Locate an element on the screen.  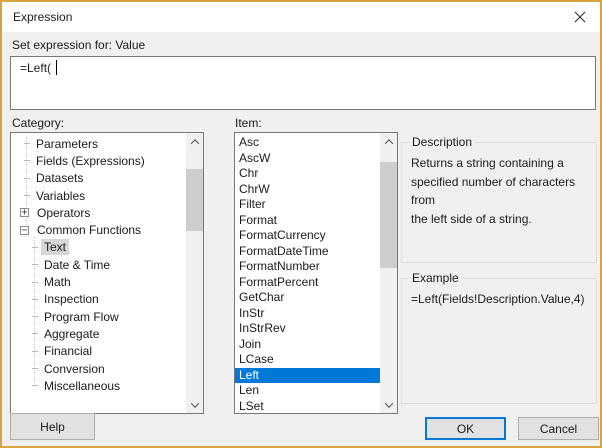
tree-item-label: Financial is located at coordinates (68, 351).